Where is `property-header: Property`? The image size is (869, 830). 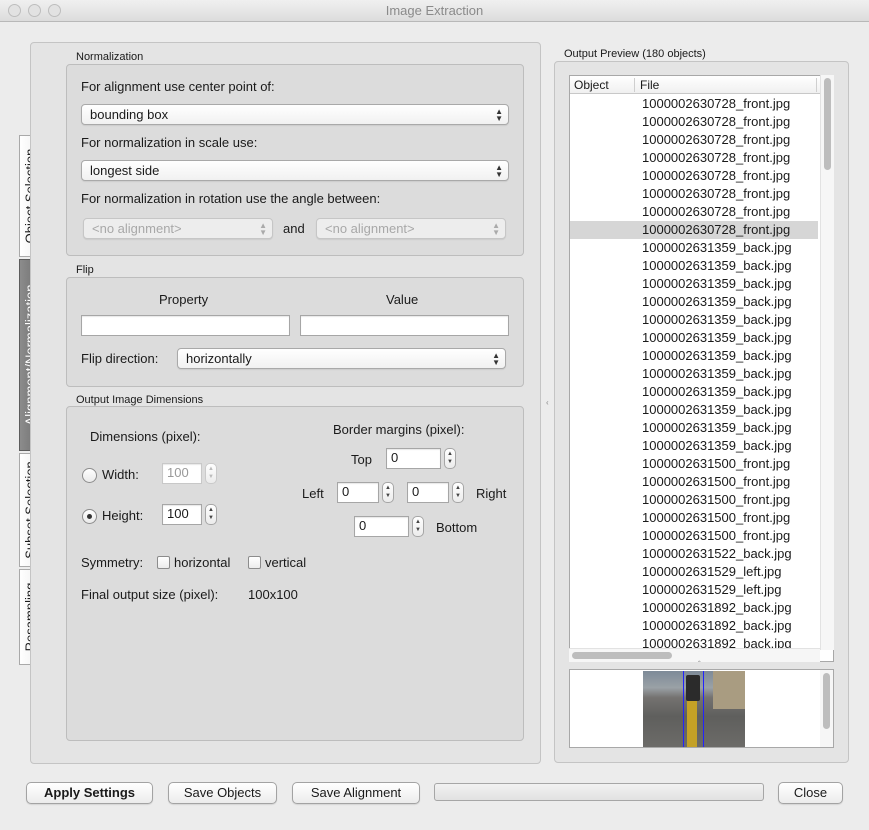
property-header: Property is located at coordinates (184, 299).